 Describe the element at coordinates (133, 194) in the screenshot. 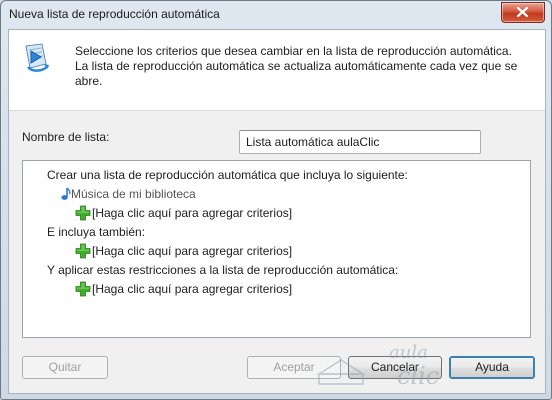

I see `library-filter-label: Música de mi biblioteca` at that location.